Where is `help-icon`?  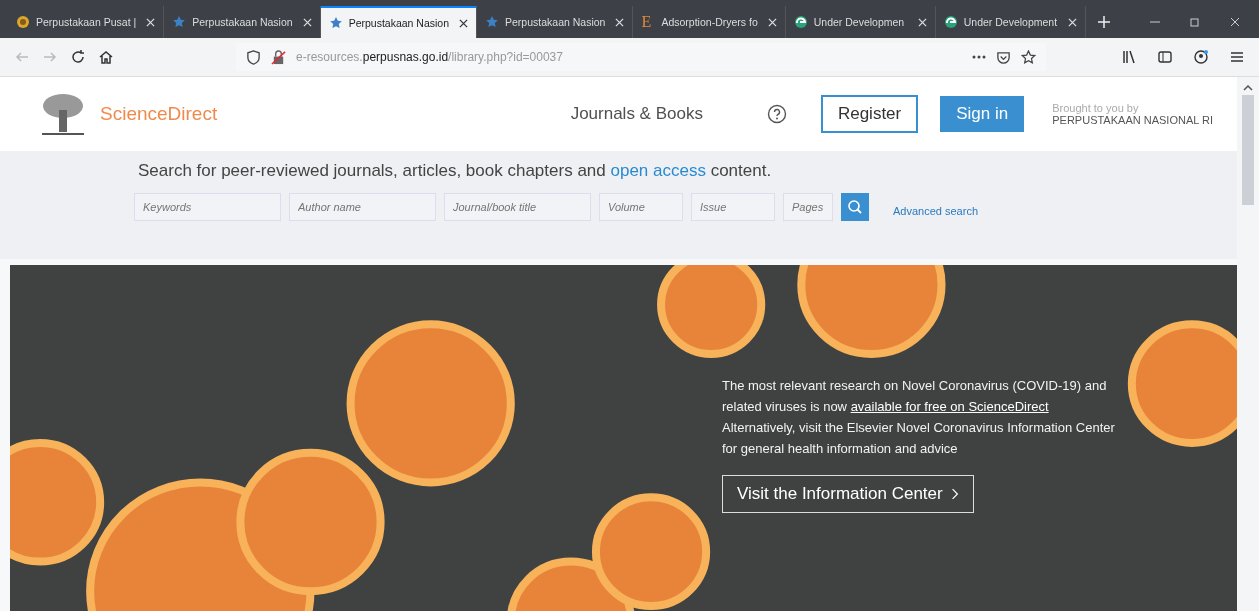
help-icon is located at coordinates (776, 114).